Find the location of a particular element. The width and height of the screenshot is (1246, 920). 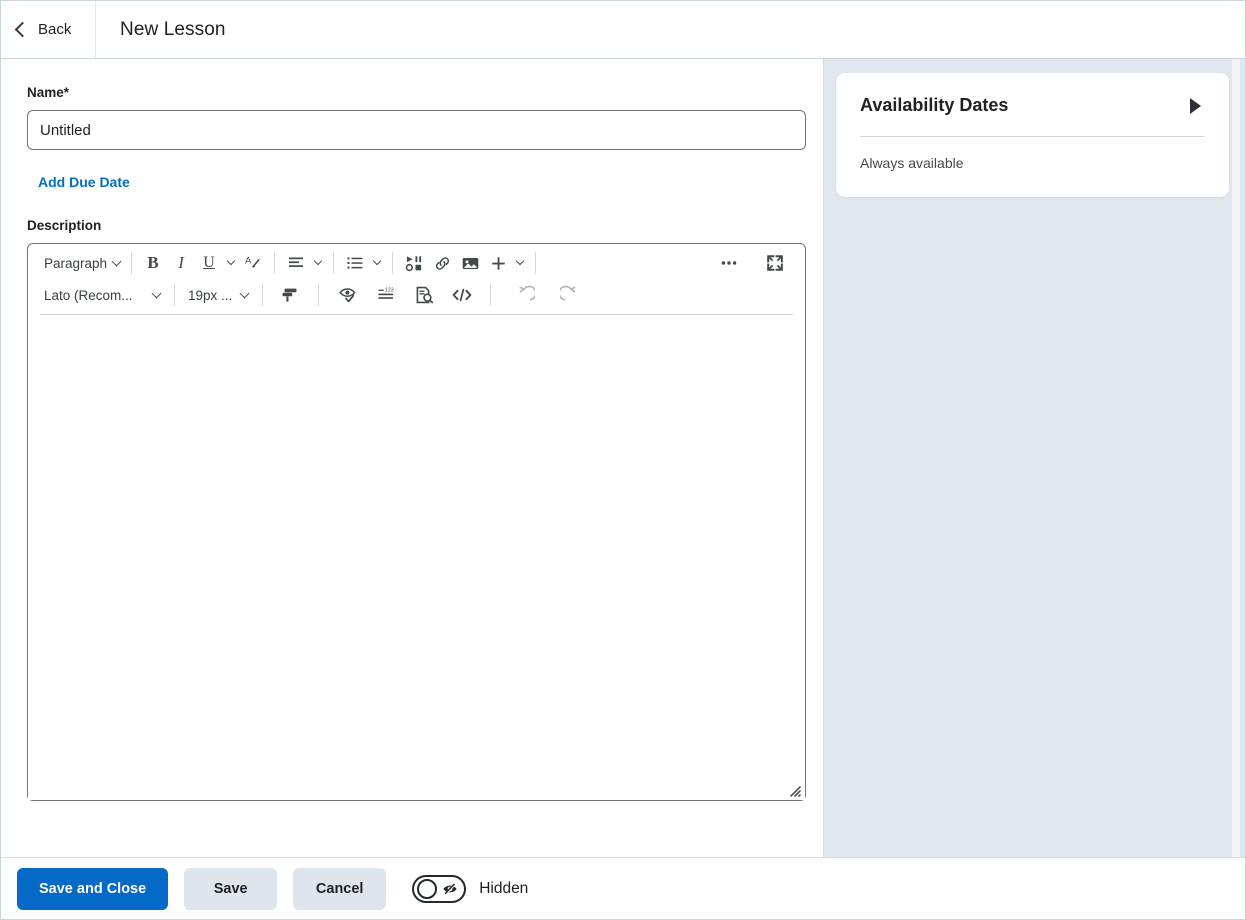

insert-more-button is located at coordinates (498, 263).